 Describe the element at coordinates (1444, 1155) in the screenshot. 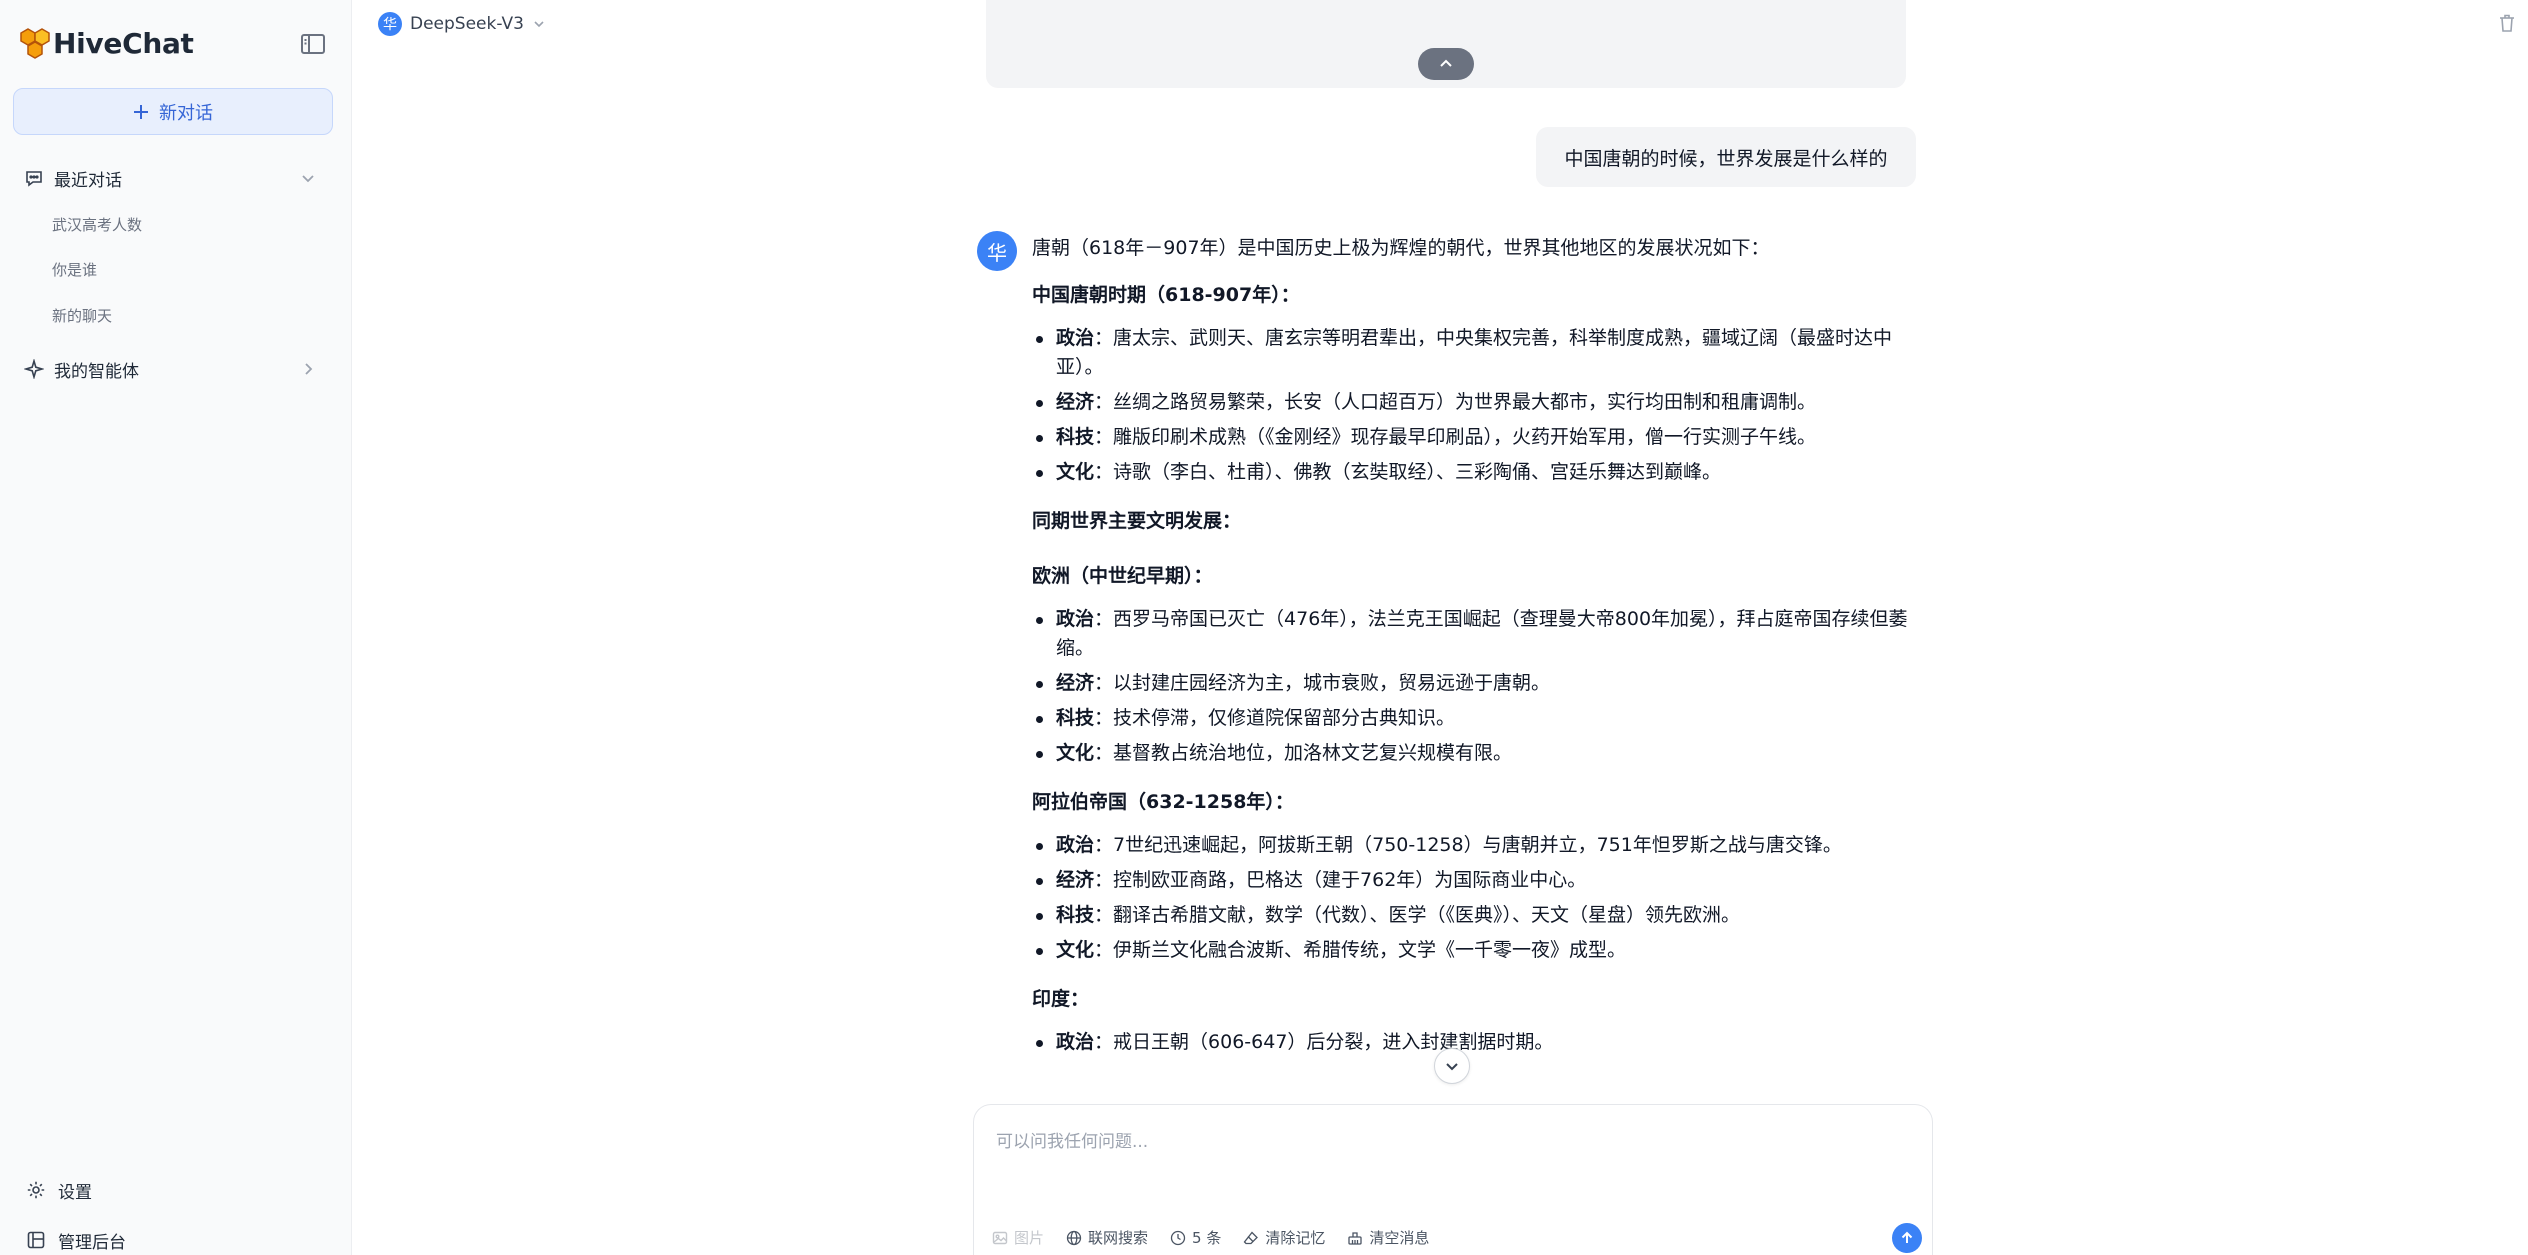

I see `message-input` at that location.